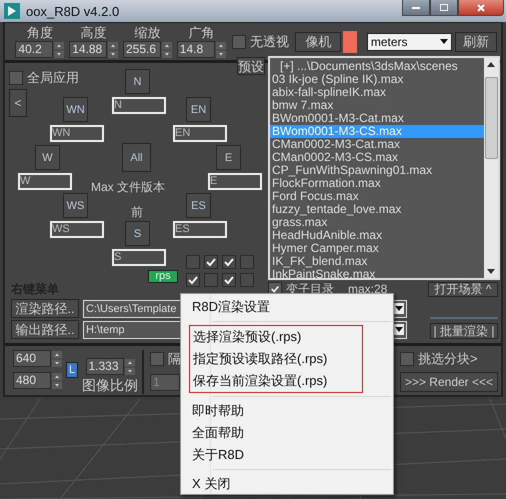  Describe the element at coordinates (251, 66) in the screenshot. I see `preset-button: 预设` at that location.